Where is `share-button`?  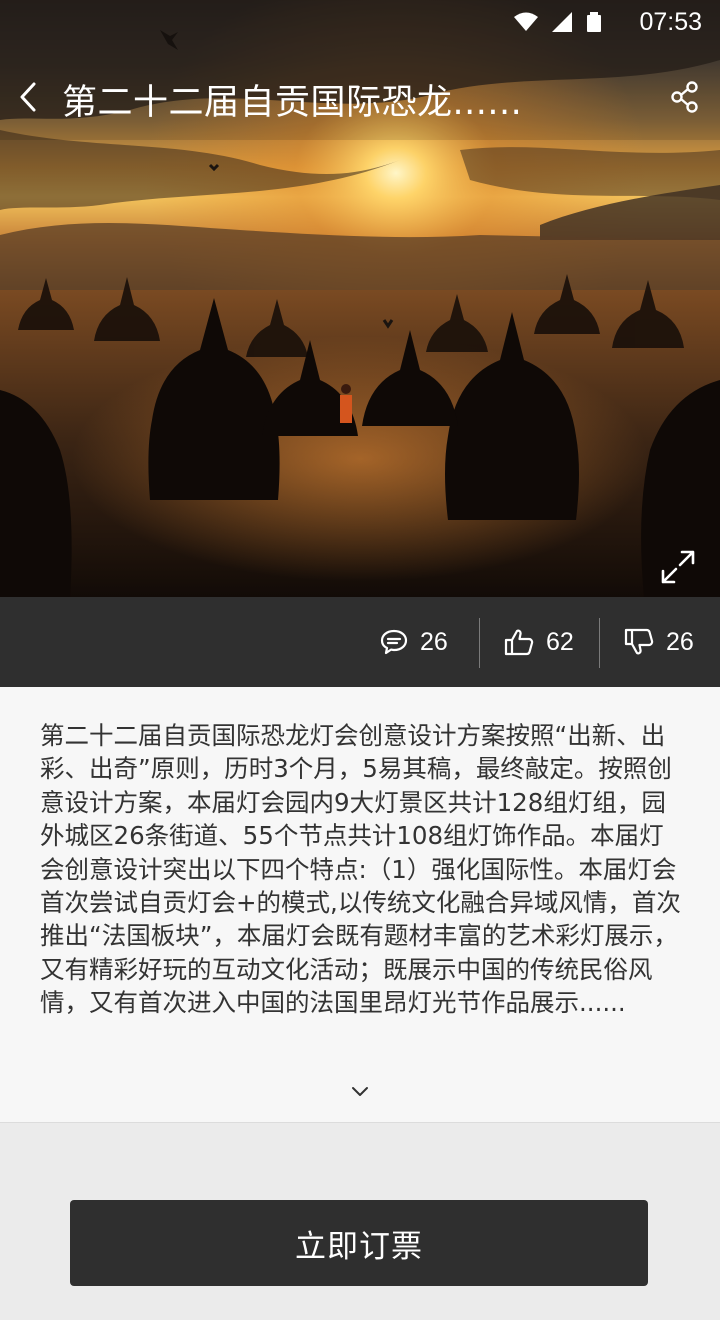
share-button is located at coordinates (685, 97).